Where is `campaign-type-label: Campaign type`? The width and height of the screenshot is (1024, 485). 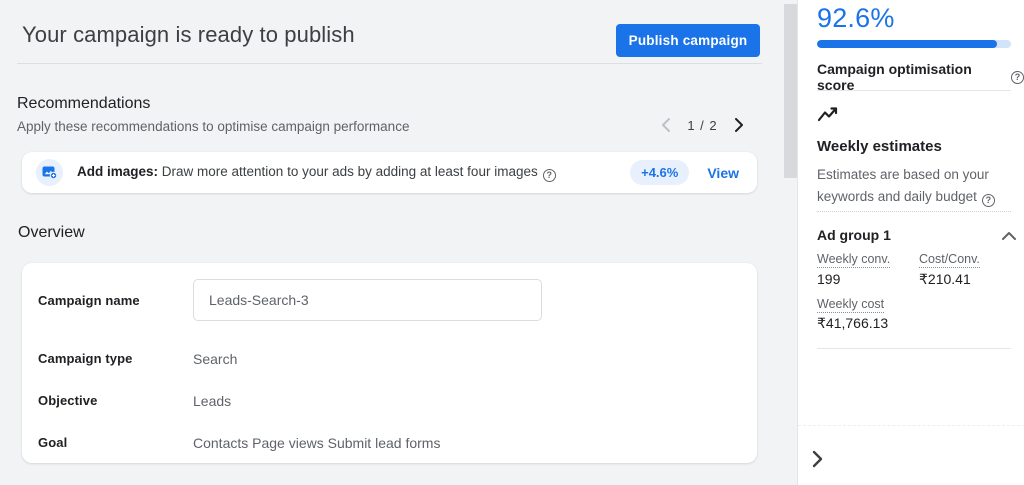
campaign-type-label: Campaign type is located at coordinates (85, 358).